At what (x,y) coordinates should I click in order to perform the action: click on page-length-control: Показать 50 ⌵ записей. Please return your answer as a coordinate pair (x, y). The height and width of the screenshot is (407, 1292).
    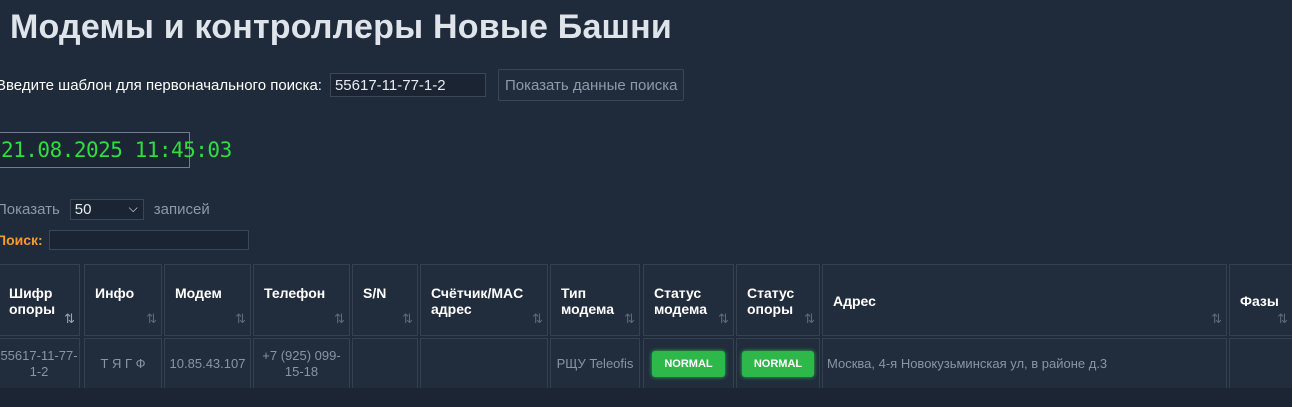
    Looking at the image, I should click on (105, 209).